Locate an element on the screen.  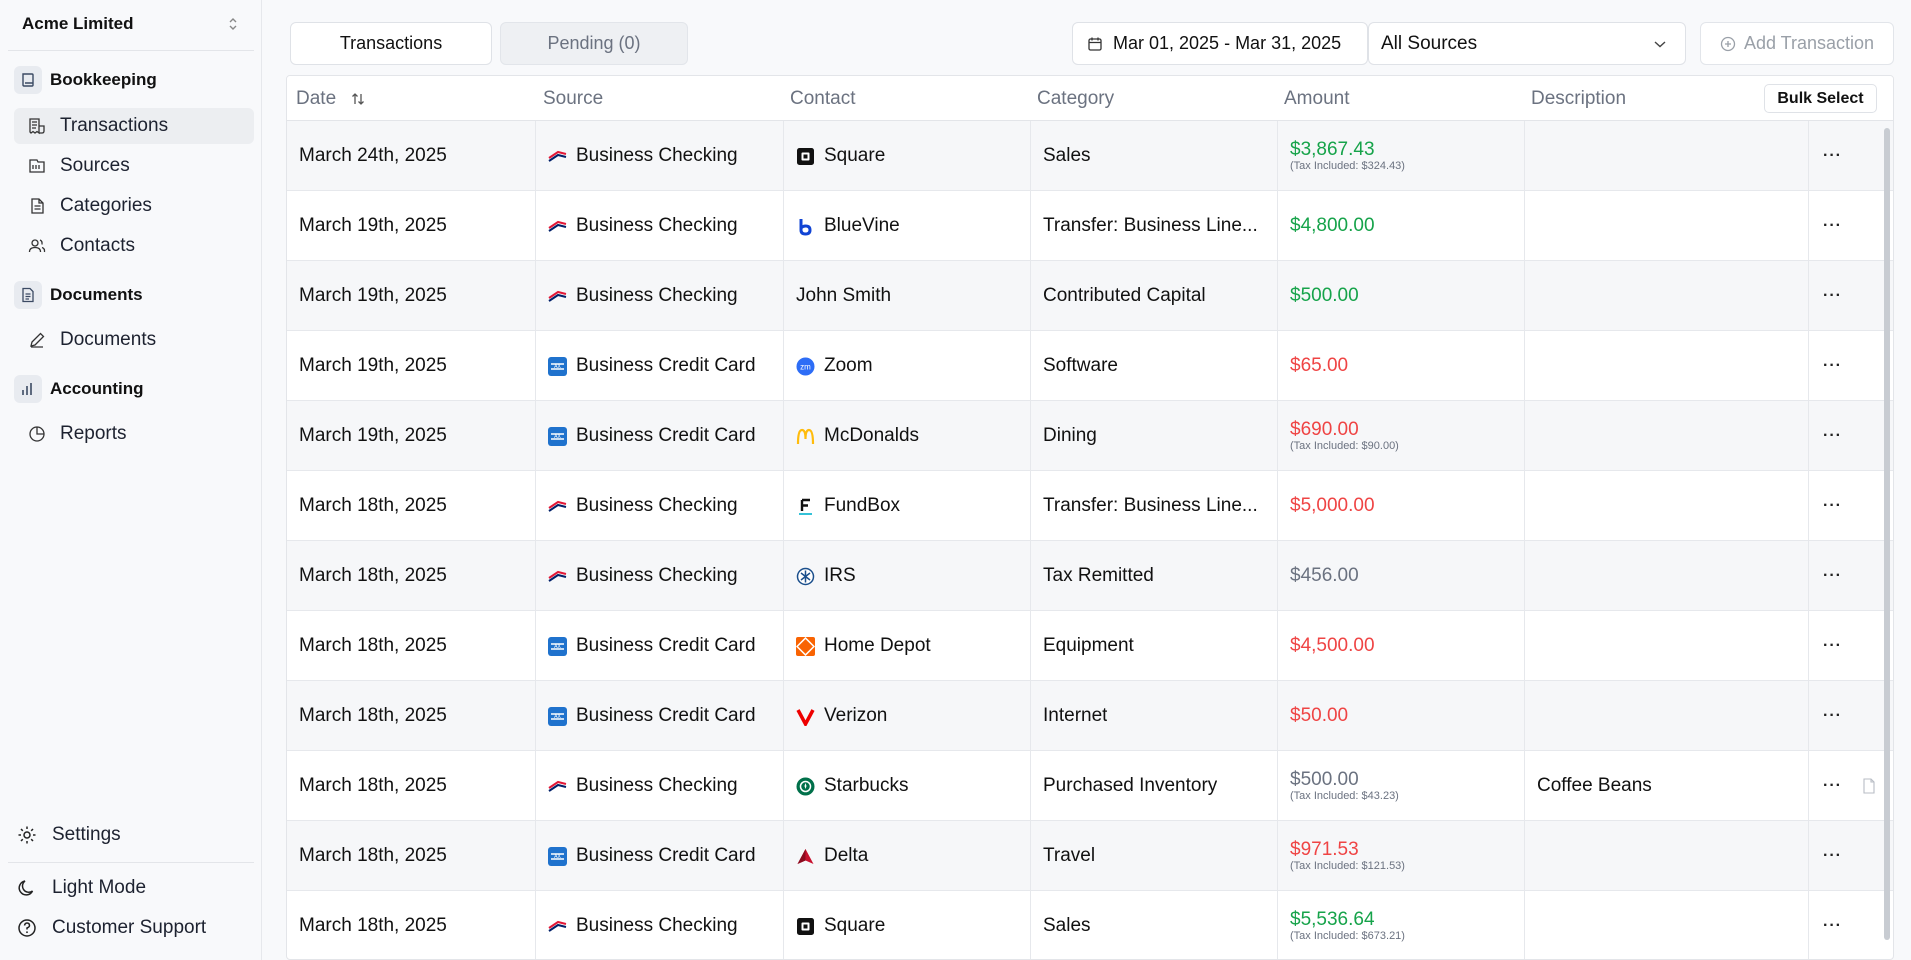
cell-contact: IRS is located at coordinates (907, 576).